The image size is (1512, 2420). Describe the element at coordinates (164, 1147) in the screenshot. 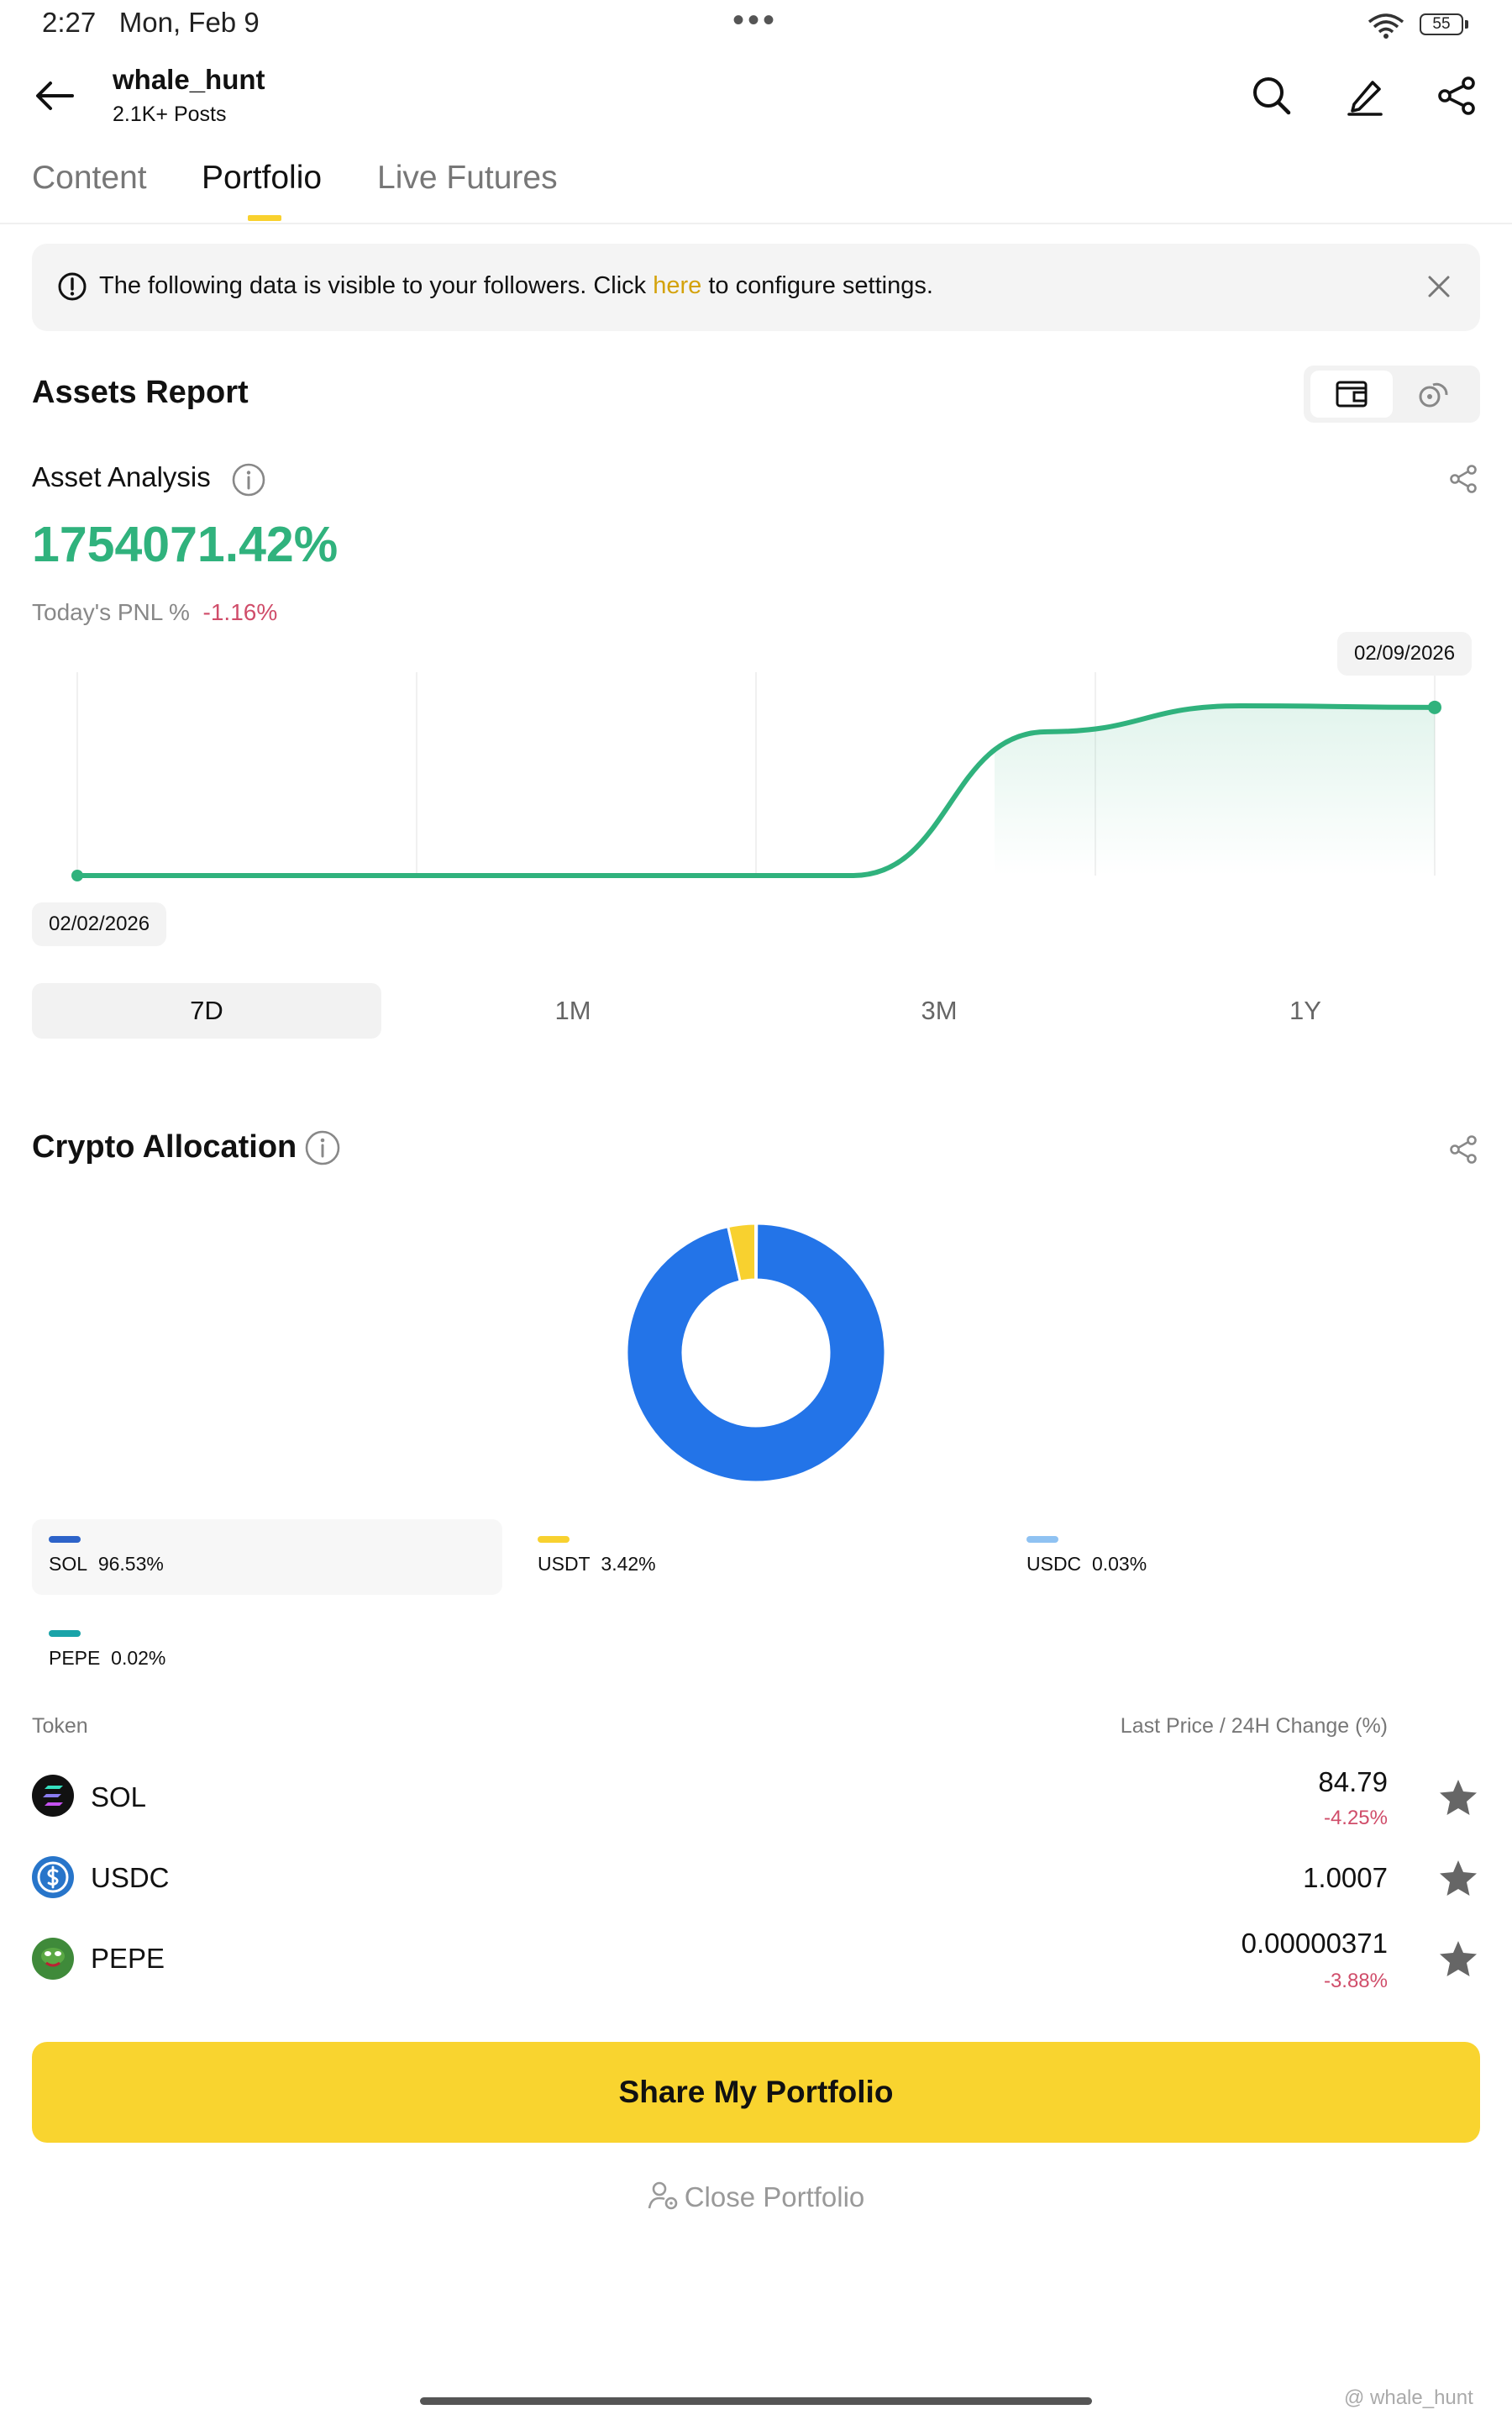

I see `crypto-allocation-title: Crypto Allocation` at that location.